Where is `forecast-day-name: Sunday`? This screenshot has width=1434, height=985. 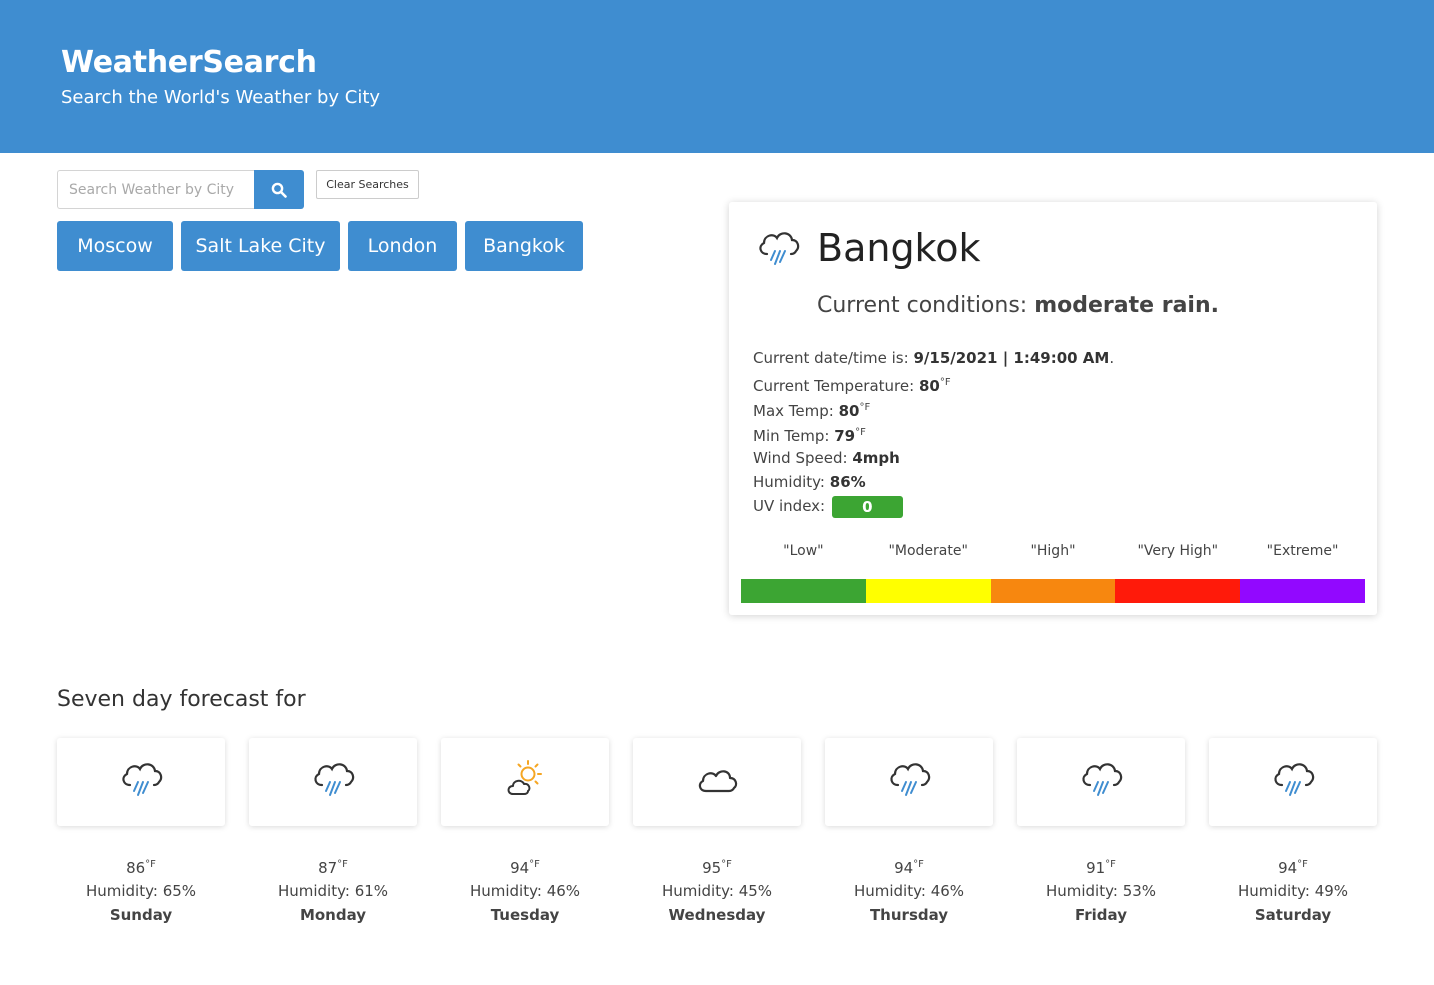 forecast-day-name: Sunday is located at coordinates (141, 915).